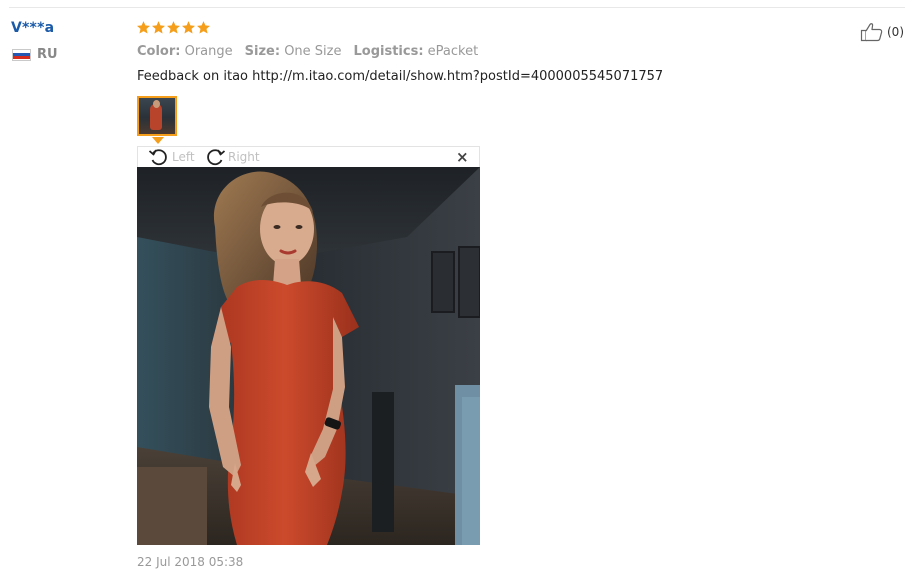 The width and height of the screenshot is (921, 574). I want to click on attribute-label: Logistics:, so click(388, 51).